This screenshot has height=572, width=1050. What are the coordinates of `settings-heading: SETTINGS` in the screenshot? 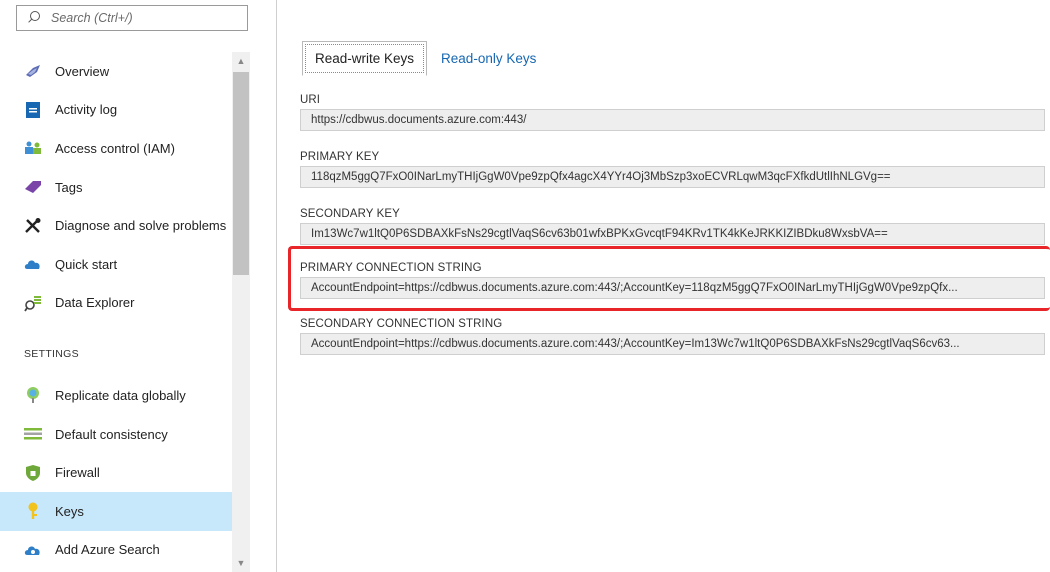 It's located at (51, 354).